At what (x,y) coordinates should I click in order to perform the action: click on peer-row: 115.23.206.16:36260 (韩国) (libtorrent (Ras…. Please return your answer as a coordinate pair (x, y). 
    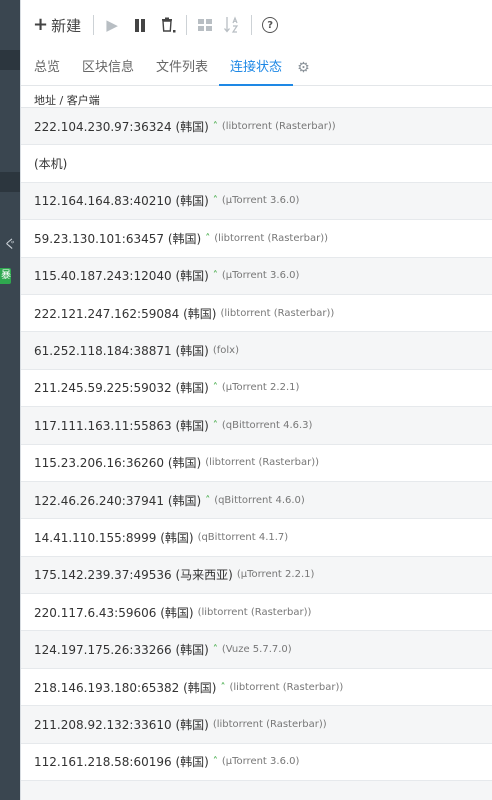
    Looking at the image, I should click on (256, 463).